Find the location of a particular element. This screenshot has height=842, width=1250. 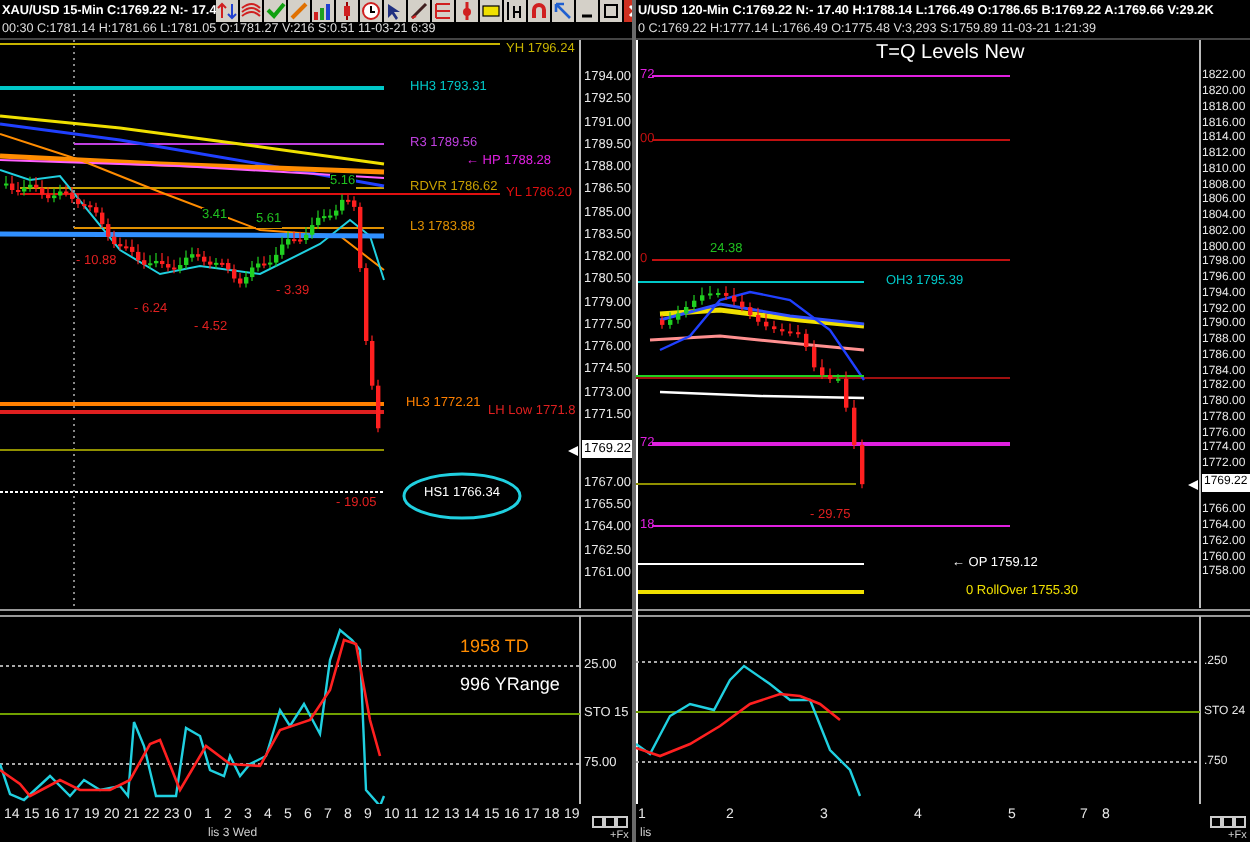

fork-icon is located at coordinates (443, 11).